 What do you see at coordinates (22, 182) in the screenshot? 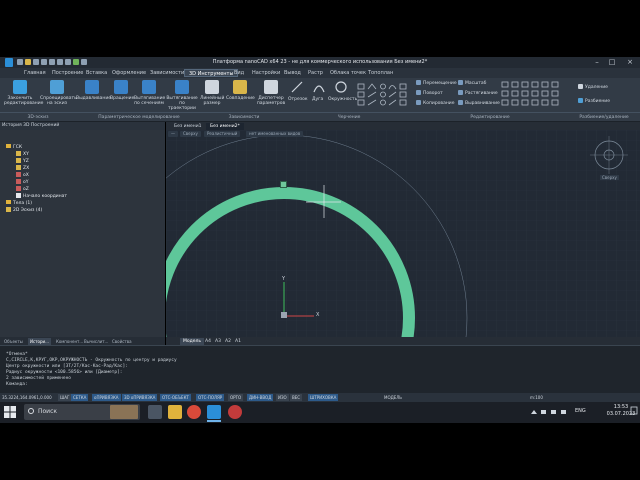
I see `tree-item: oY` at bounding box center [22, 182].